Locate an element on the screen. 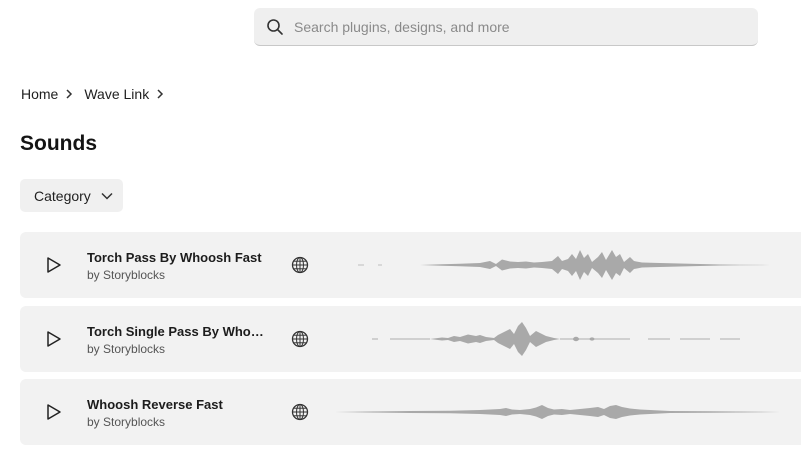  breadcrumb-wave-link: Wave Link is located at coordinates (116, 94).